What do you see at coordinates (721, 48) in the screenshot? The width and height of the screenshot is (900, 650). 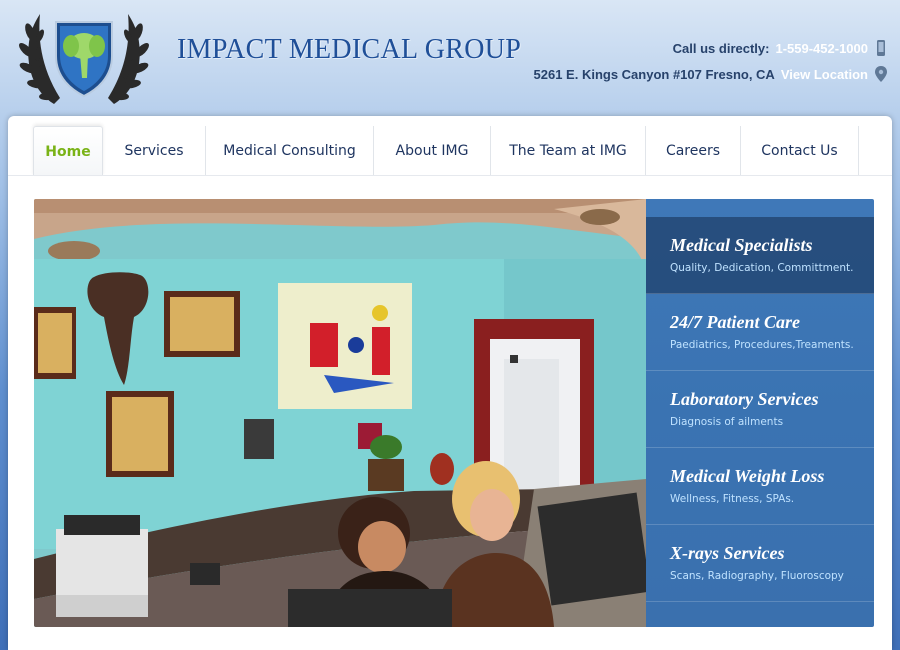 I see `call-label: Call us directly:` at bounding box center [721, 48].